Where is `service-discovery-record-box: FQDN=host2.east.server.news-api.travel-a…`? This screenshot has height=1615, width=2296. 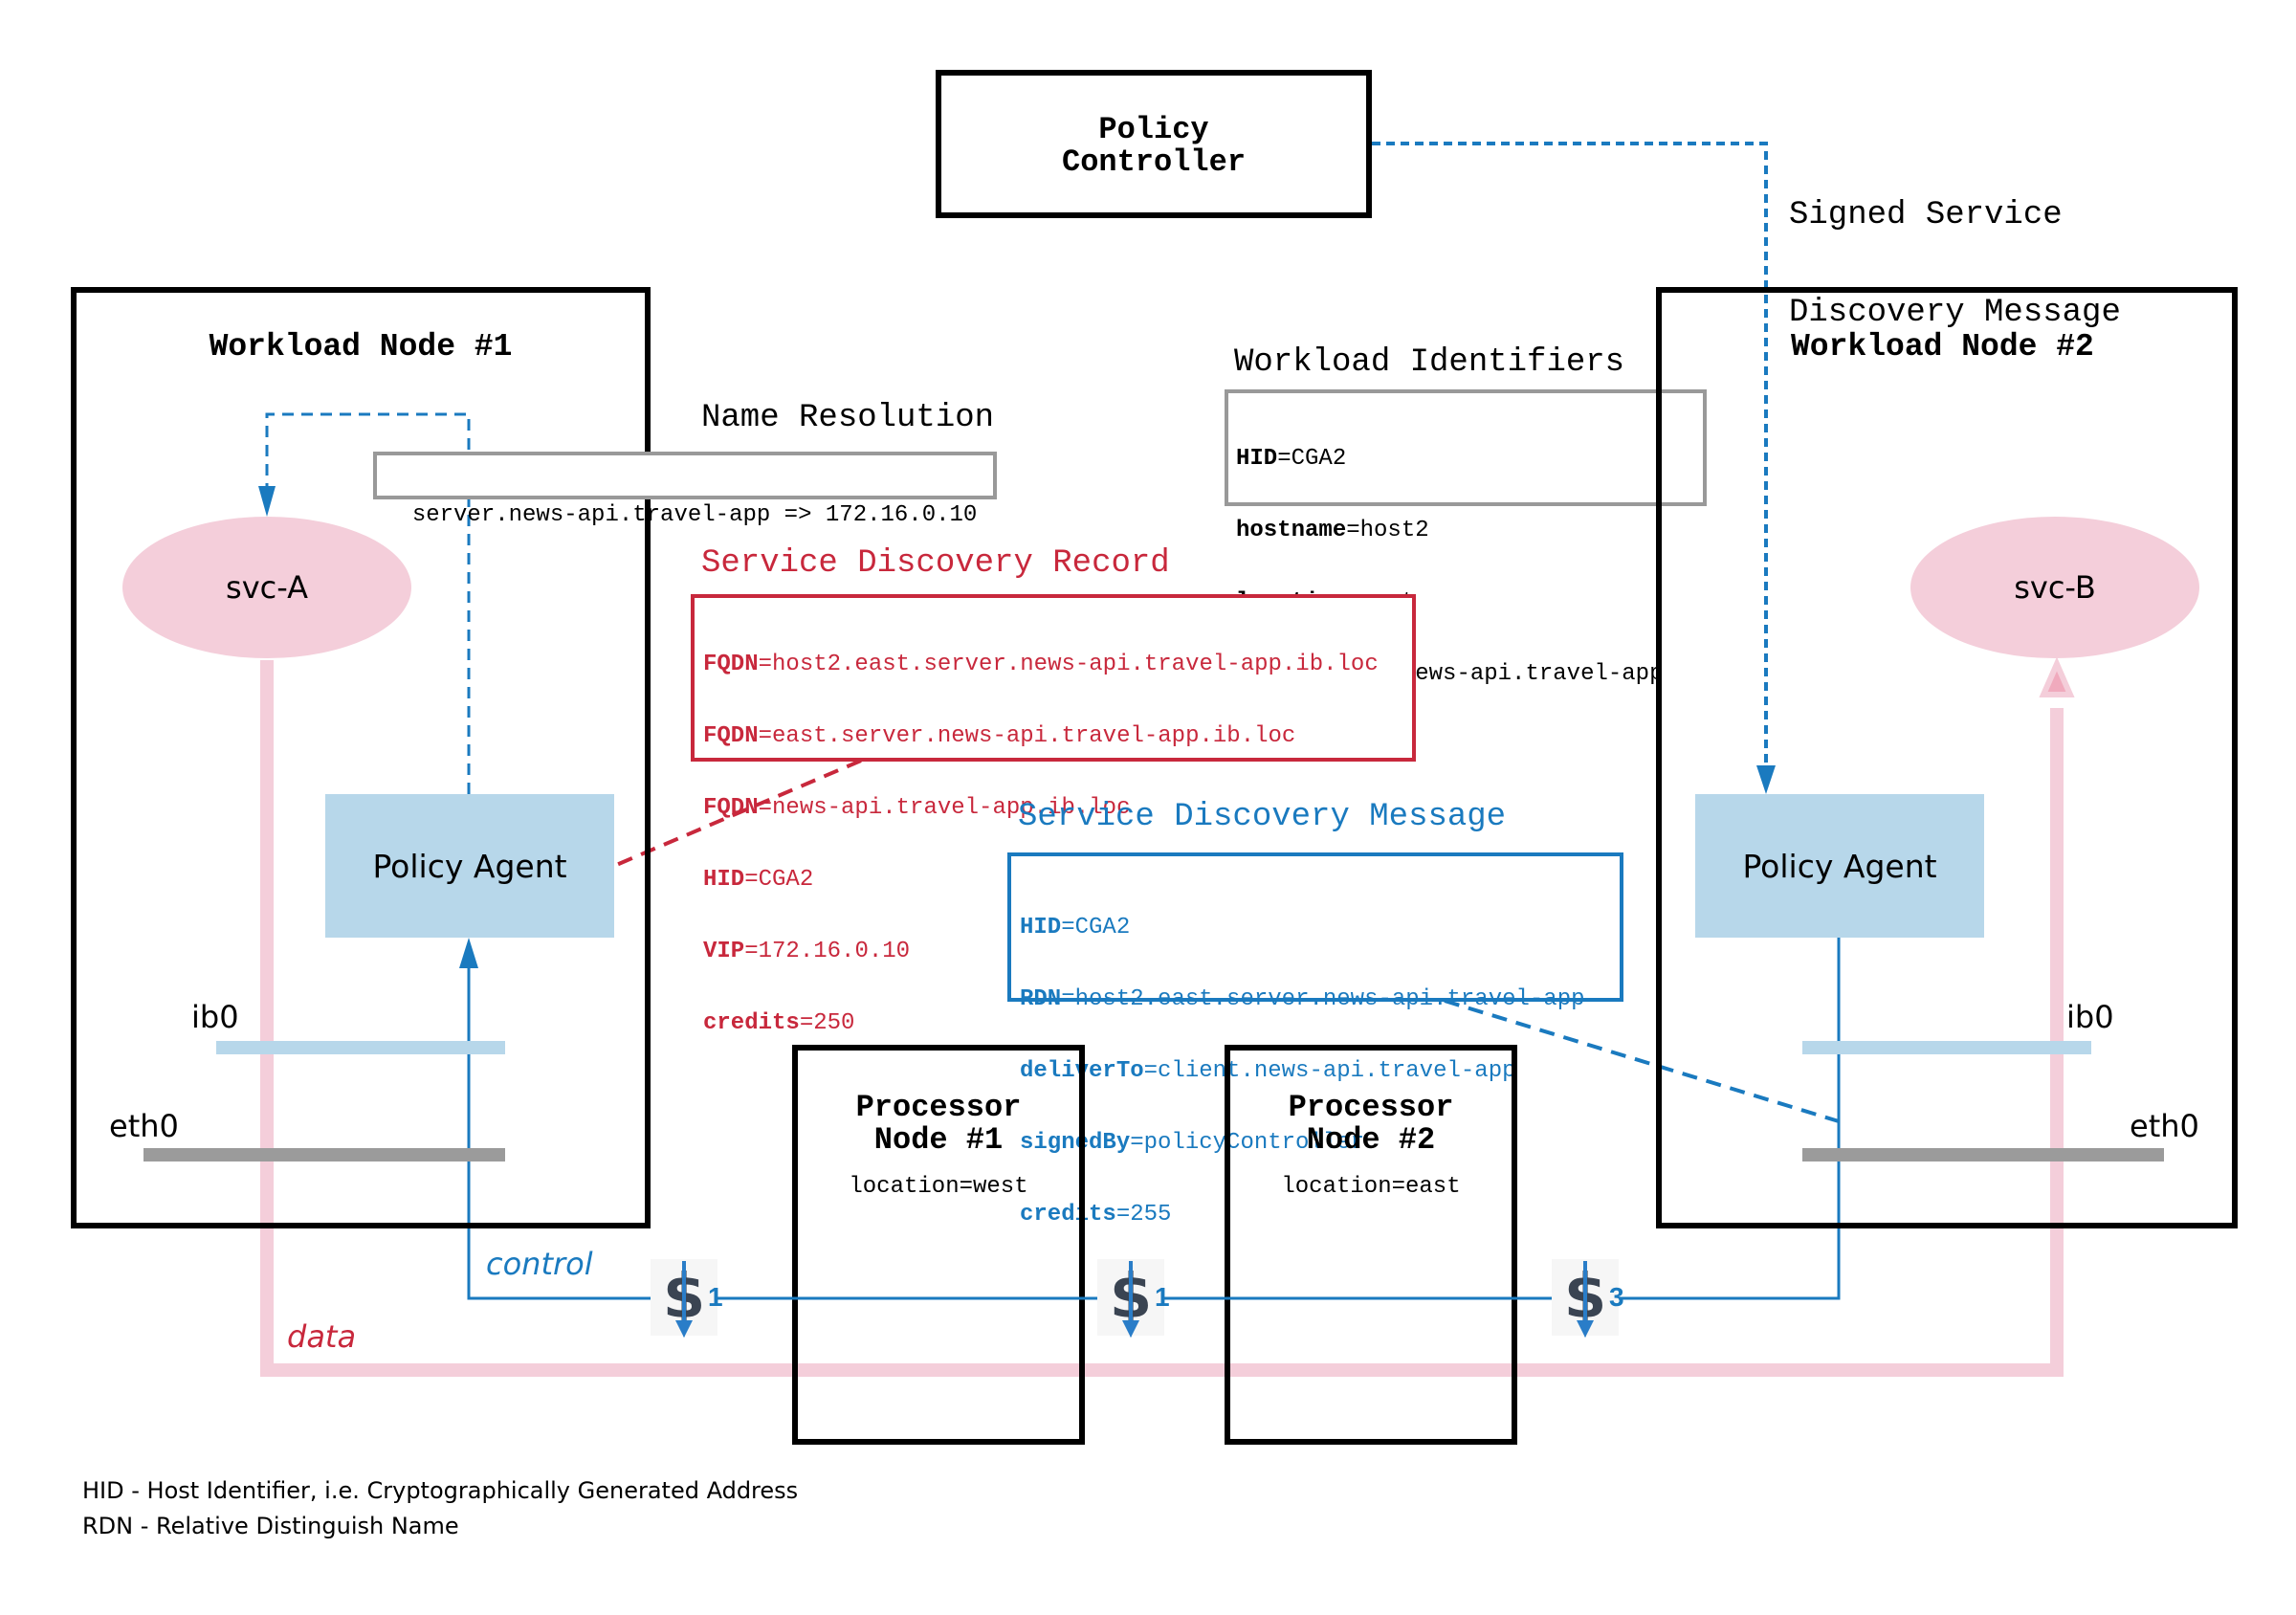
service-discovery-record-box: FQDN=host2.east.server.news-api.travel-a… is located at coordinates (1053, 814).